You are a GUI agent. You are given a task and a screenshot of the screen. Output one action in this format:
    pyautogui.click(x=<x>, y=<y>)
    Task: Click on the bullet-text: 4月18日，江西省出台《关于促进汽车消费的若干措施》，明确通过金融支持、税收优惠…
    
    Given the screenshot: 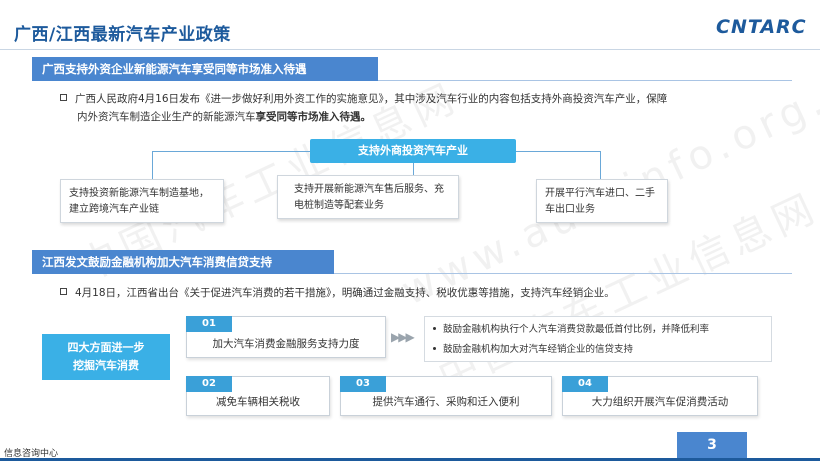 What is the action you would take?
    pyautogui.click(x=430, y=293)
    